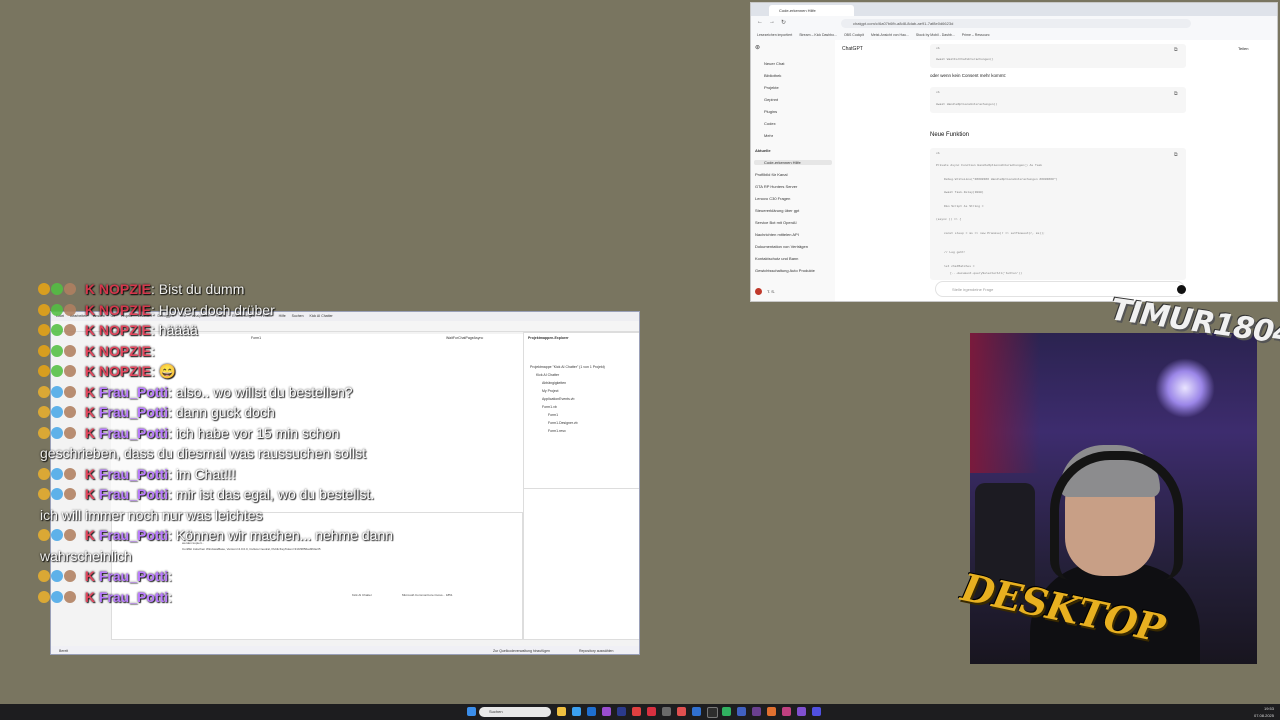  What do you see at coordinates (771, 174) in the screenshot?
I see `recent-chat-item: Profilbild für Kanal` at bounding box center [771, 174].